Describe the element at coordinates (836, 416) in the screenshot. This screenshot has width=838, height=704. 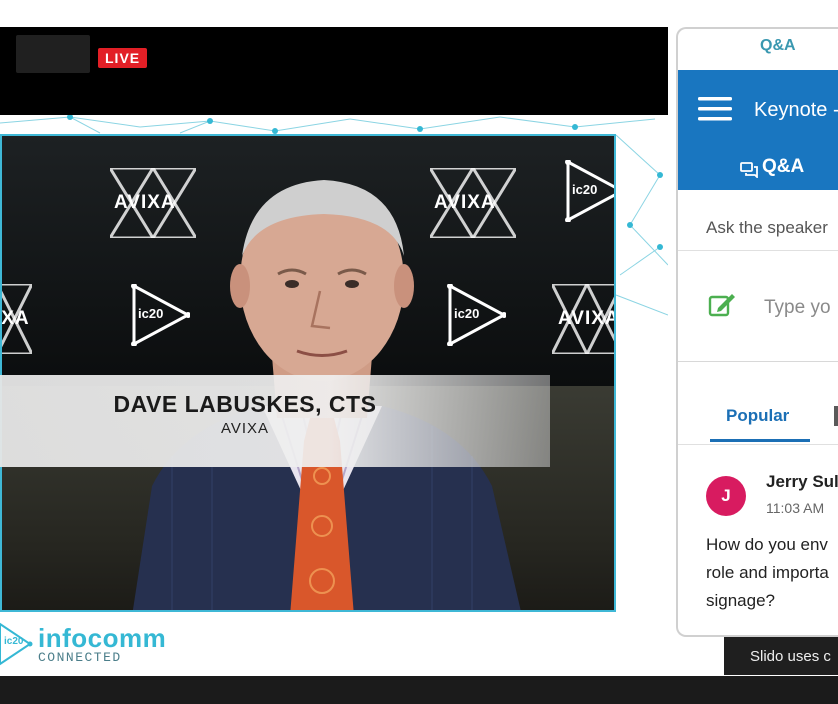
I see `tab-recent` at that location.